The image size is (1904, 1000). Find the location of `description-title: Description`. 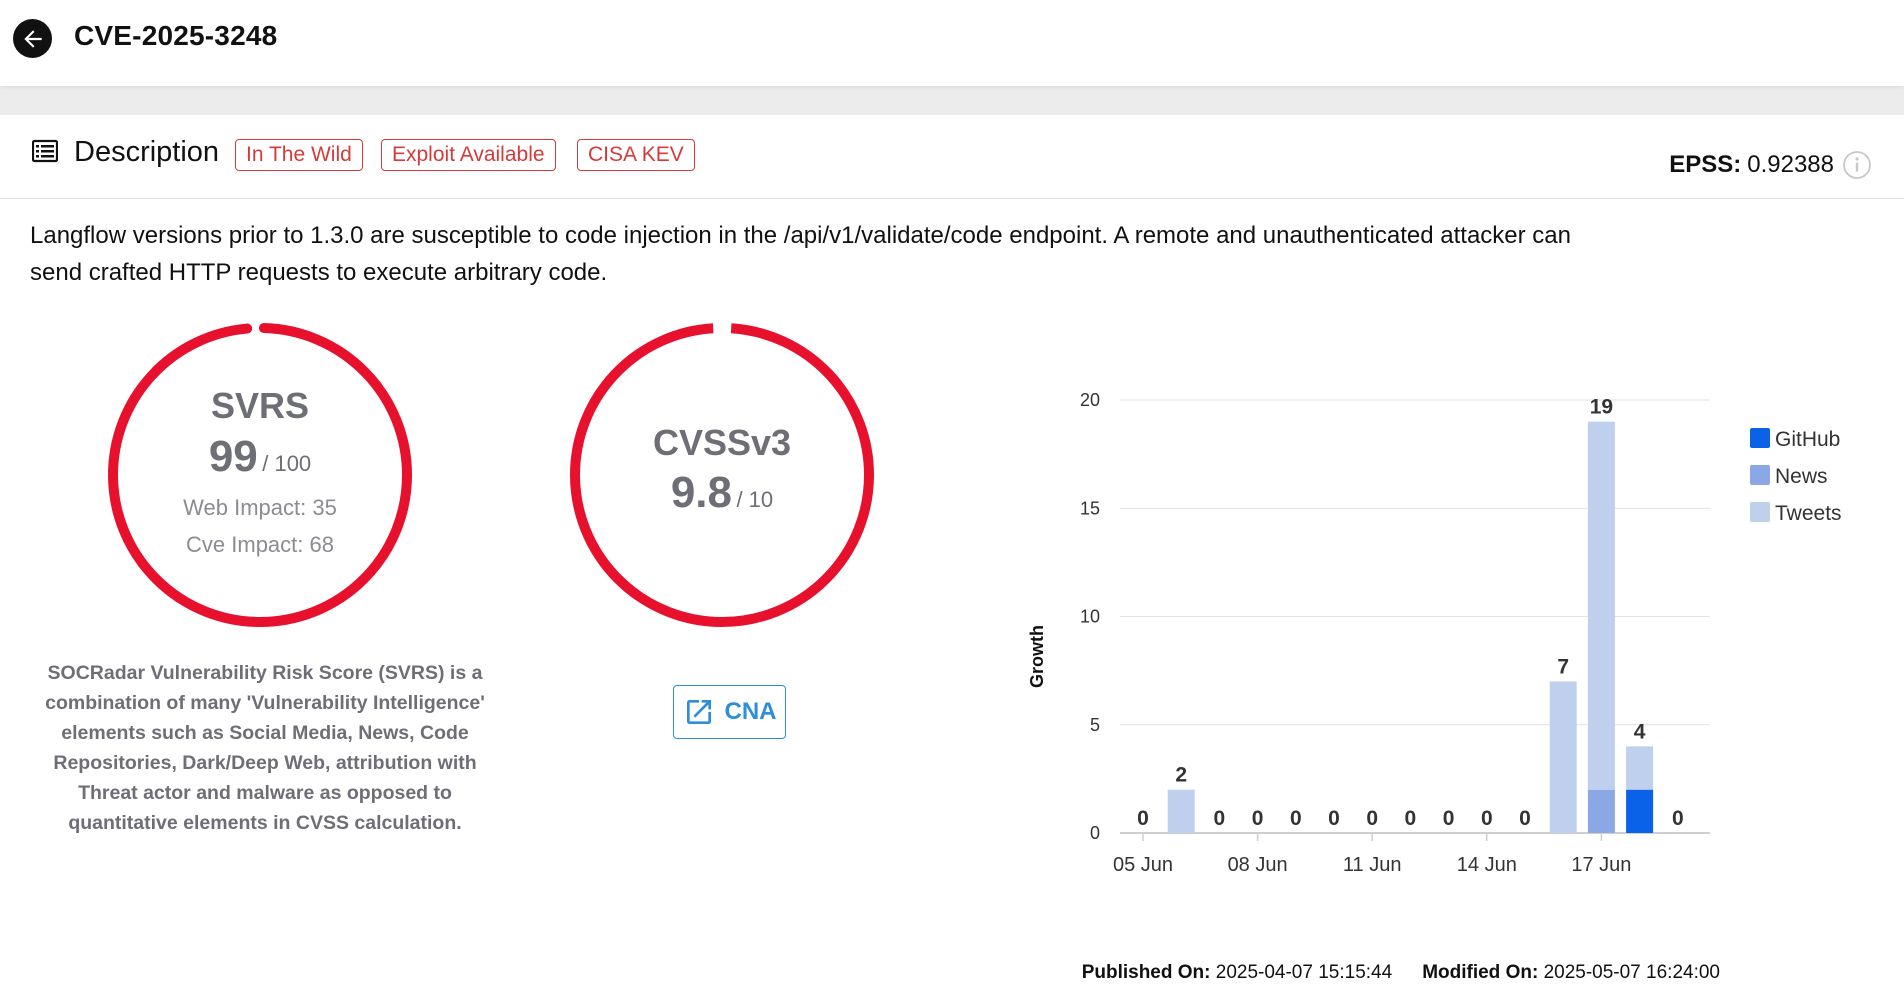

description-title: Description is located at coordinates (147, 152).